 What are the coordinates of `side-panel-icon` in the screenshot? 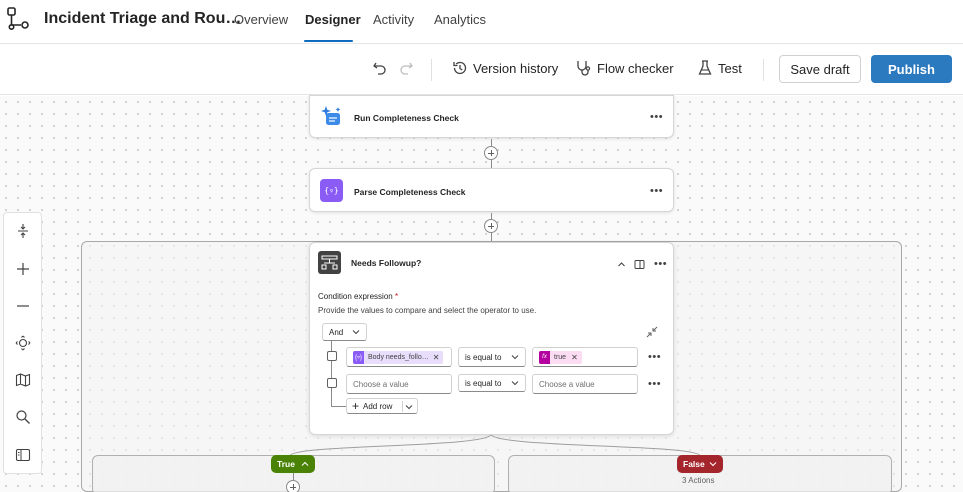 It's located at (639, 264).